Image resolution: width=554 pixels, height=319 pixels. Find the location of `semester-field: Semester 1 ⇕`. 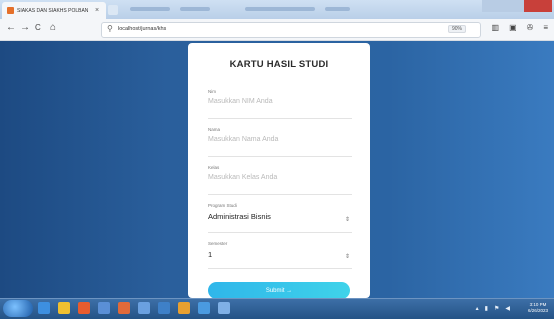

semester-field: Semester 1 ⇕ is located at coordinates (280, 255).